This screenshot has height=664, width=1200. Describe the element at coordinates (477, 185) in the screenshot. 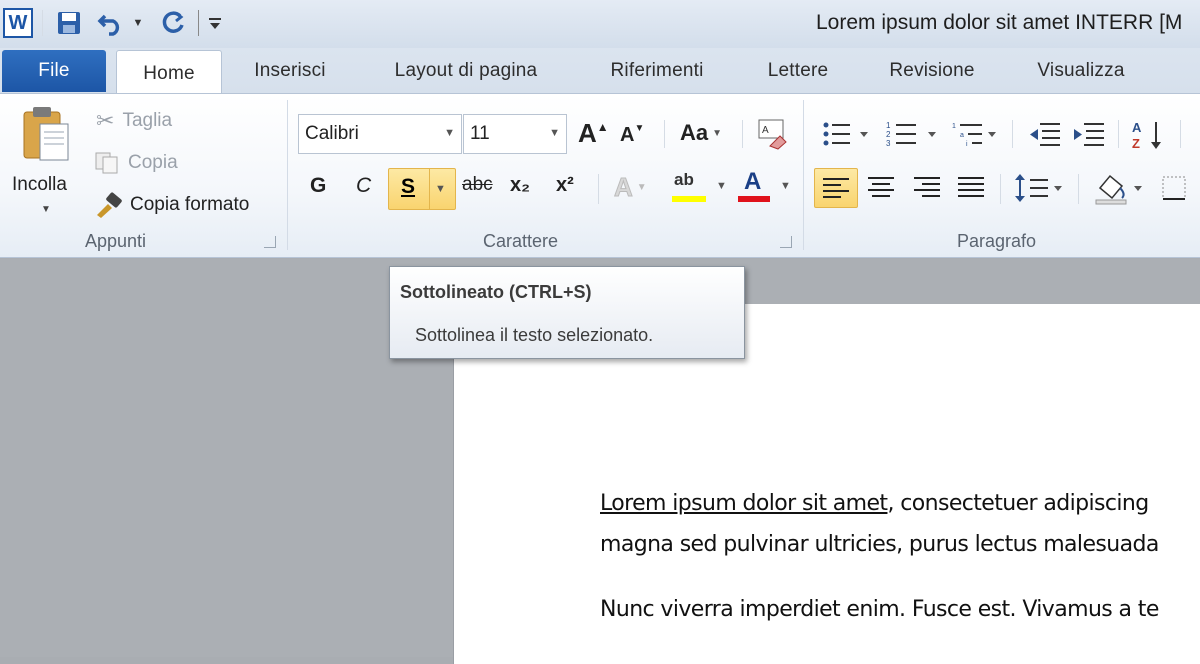

I see `strikethrough-button: abc` at that location.